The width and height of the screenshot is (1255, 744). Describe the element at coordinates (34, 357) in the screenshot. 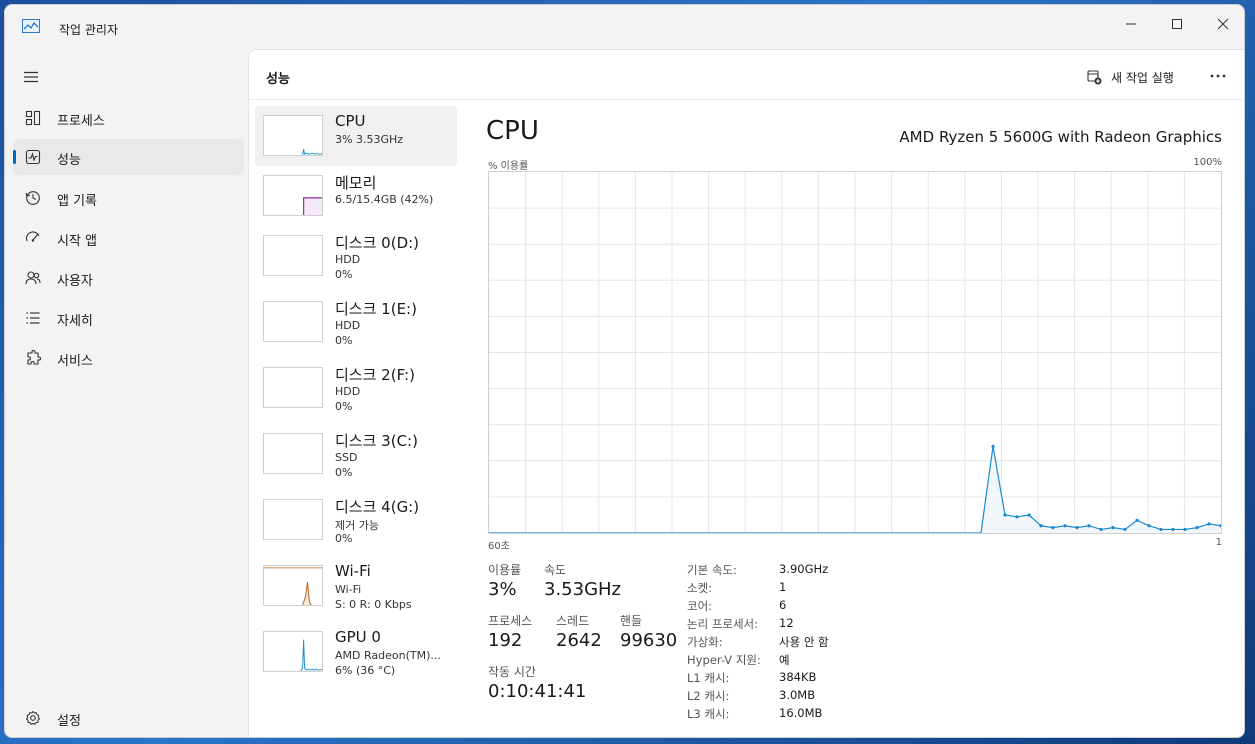

I see `services-icon` at that location.